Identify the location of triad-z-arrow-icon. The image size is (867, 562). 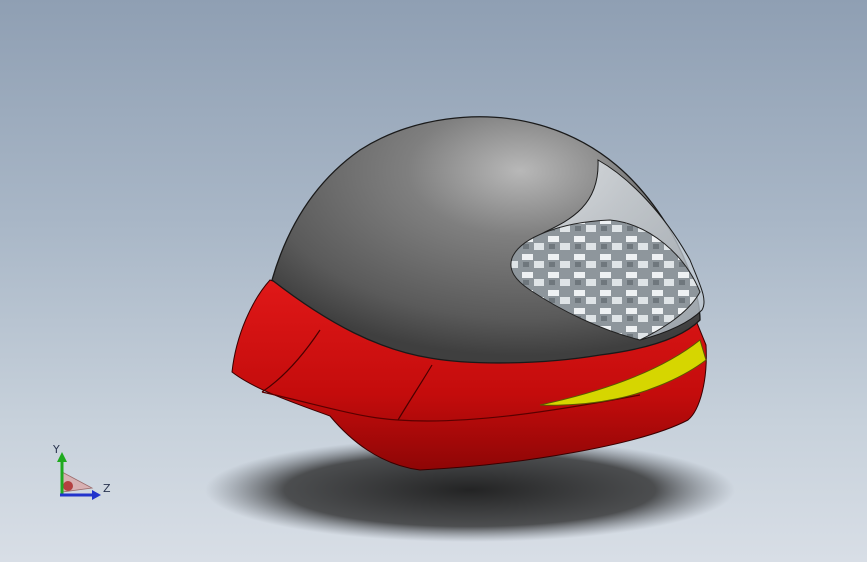
(96, 495).